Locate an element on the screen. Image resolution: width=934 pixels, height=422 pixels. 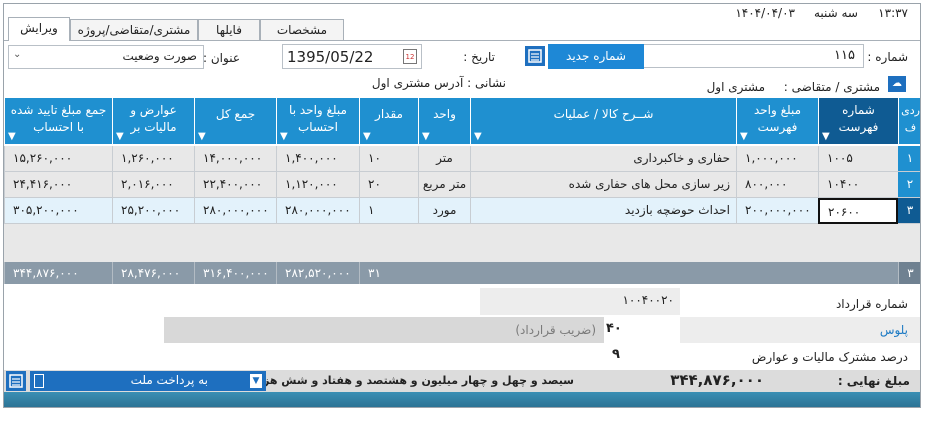
qty-cell: ۲۰ is located at coordinates (388, 185).